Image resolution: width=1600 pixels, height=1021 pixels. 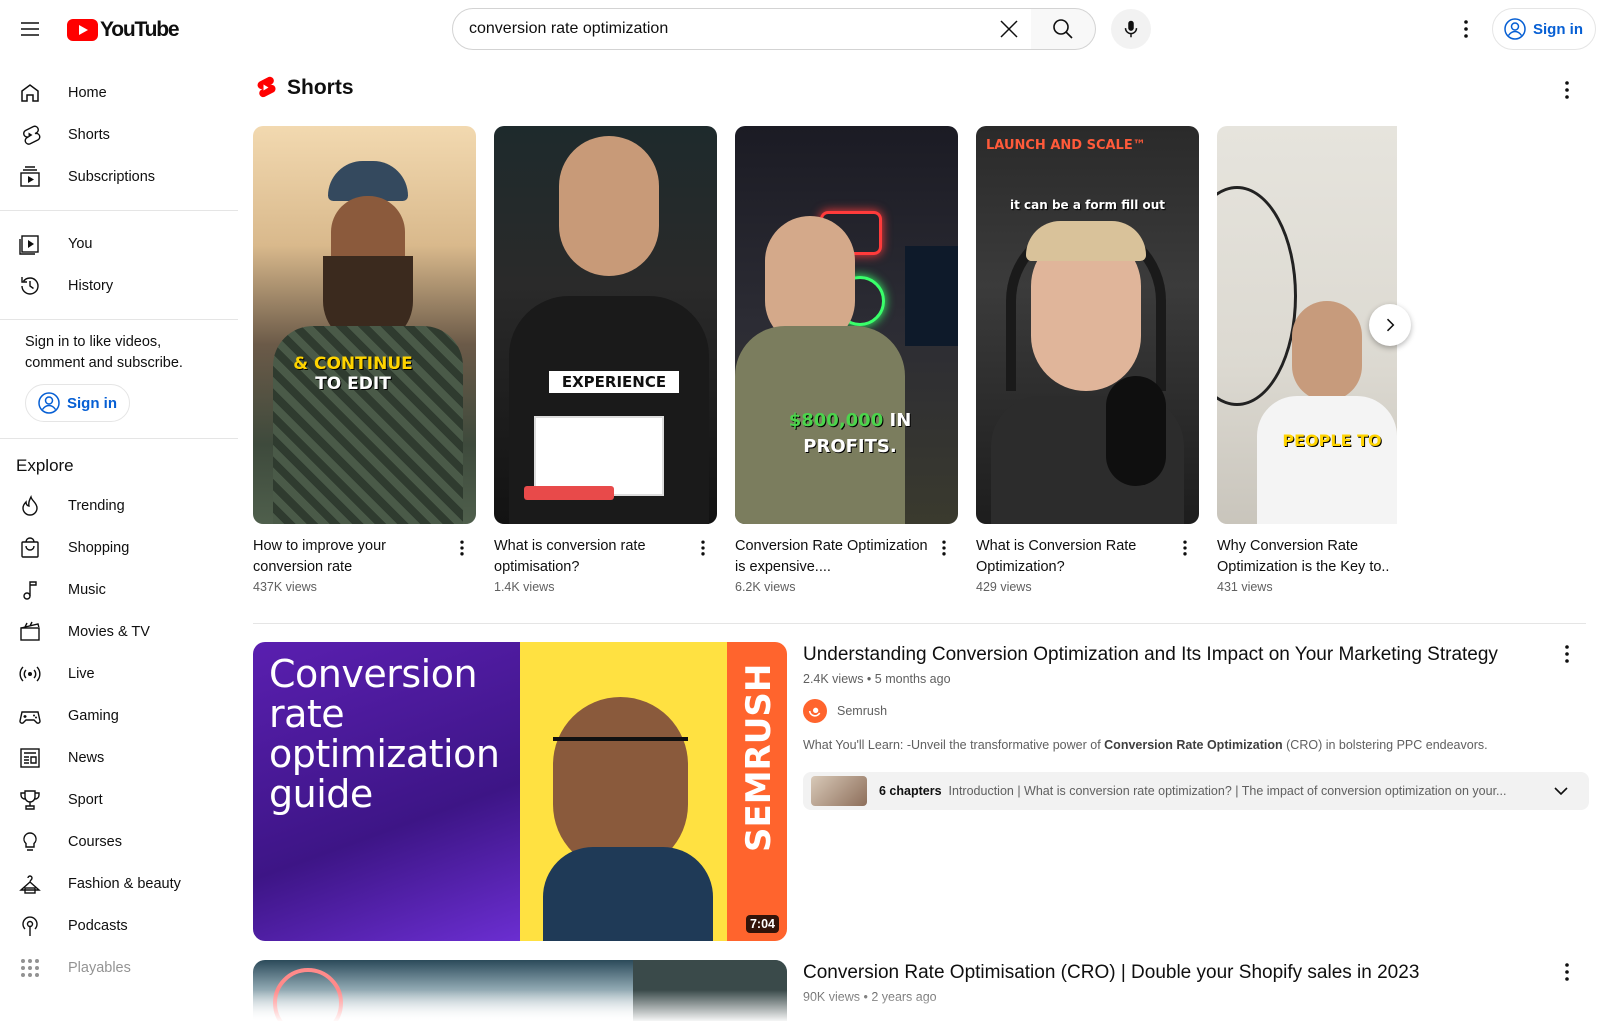 I want to click on sidebar-item-podcasts: Podcasts, so click(x=119, y=926).